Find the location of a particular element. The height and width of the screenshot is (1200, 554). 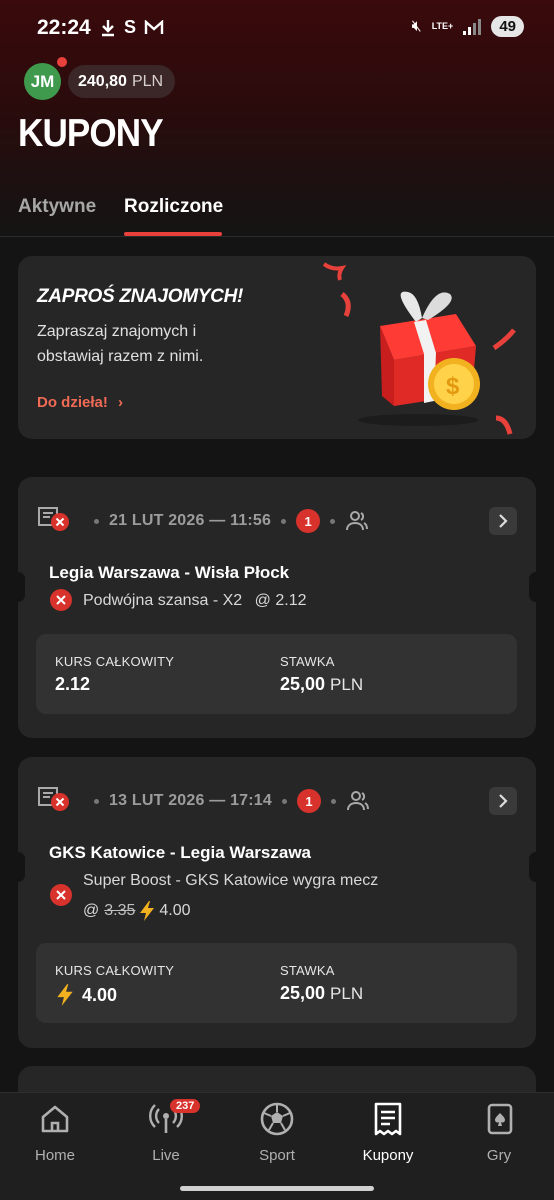

live-count-badge: 237 is located at coordinates (185, 1106).